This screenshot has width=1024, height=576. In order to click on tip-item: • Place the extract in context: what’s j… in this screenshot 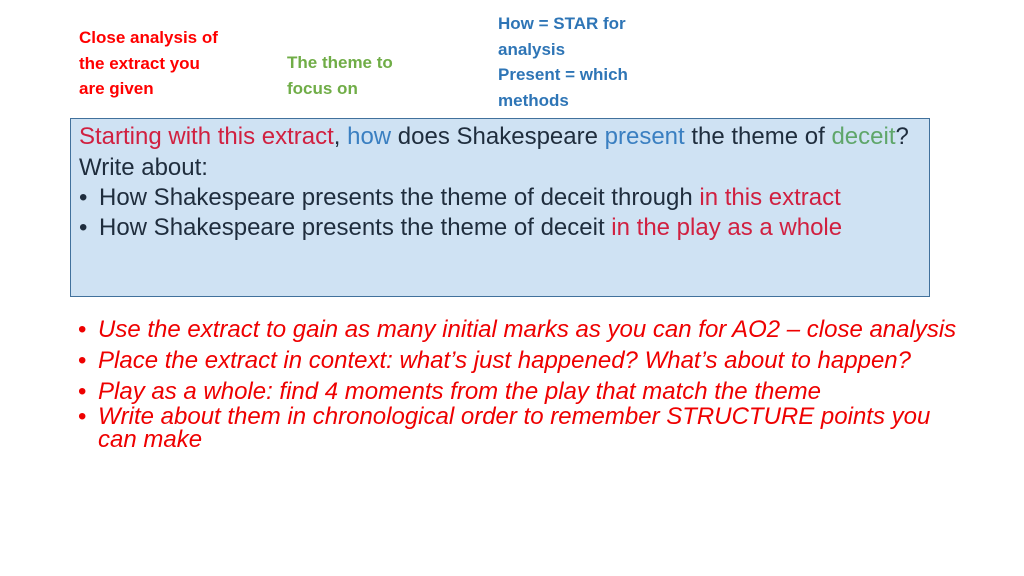, I will do `click(518, 360)`.